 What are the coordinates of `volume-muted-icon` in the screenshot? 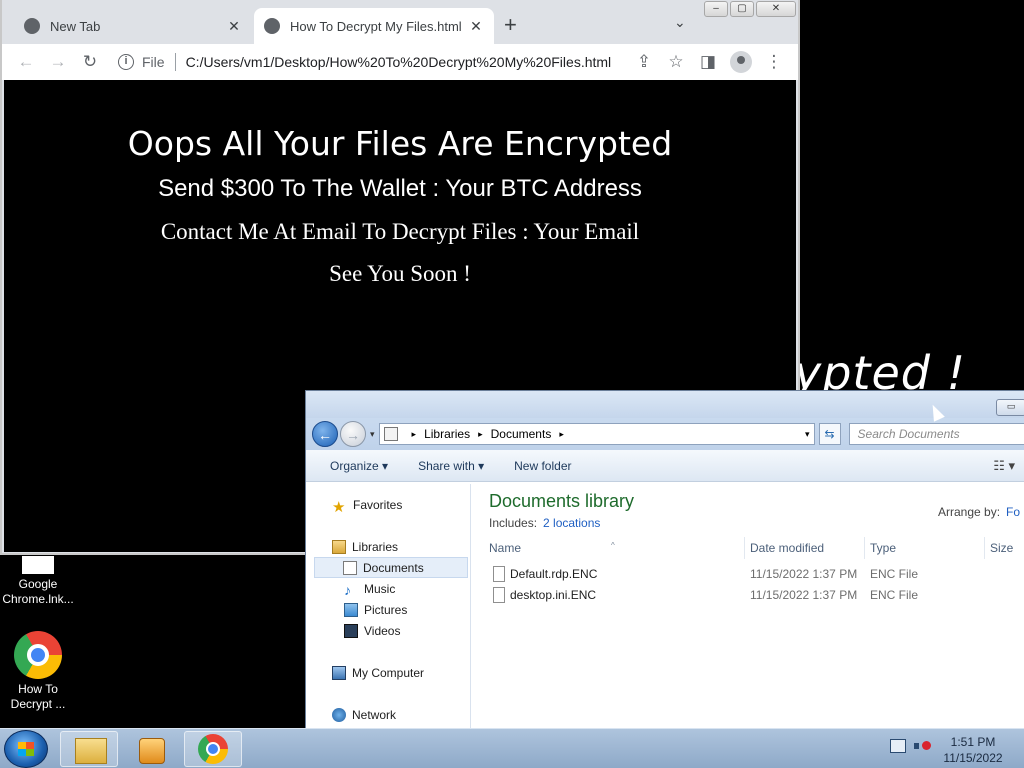 It's located at (922, 746).